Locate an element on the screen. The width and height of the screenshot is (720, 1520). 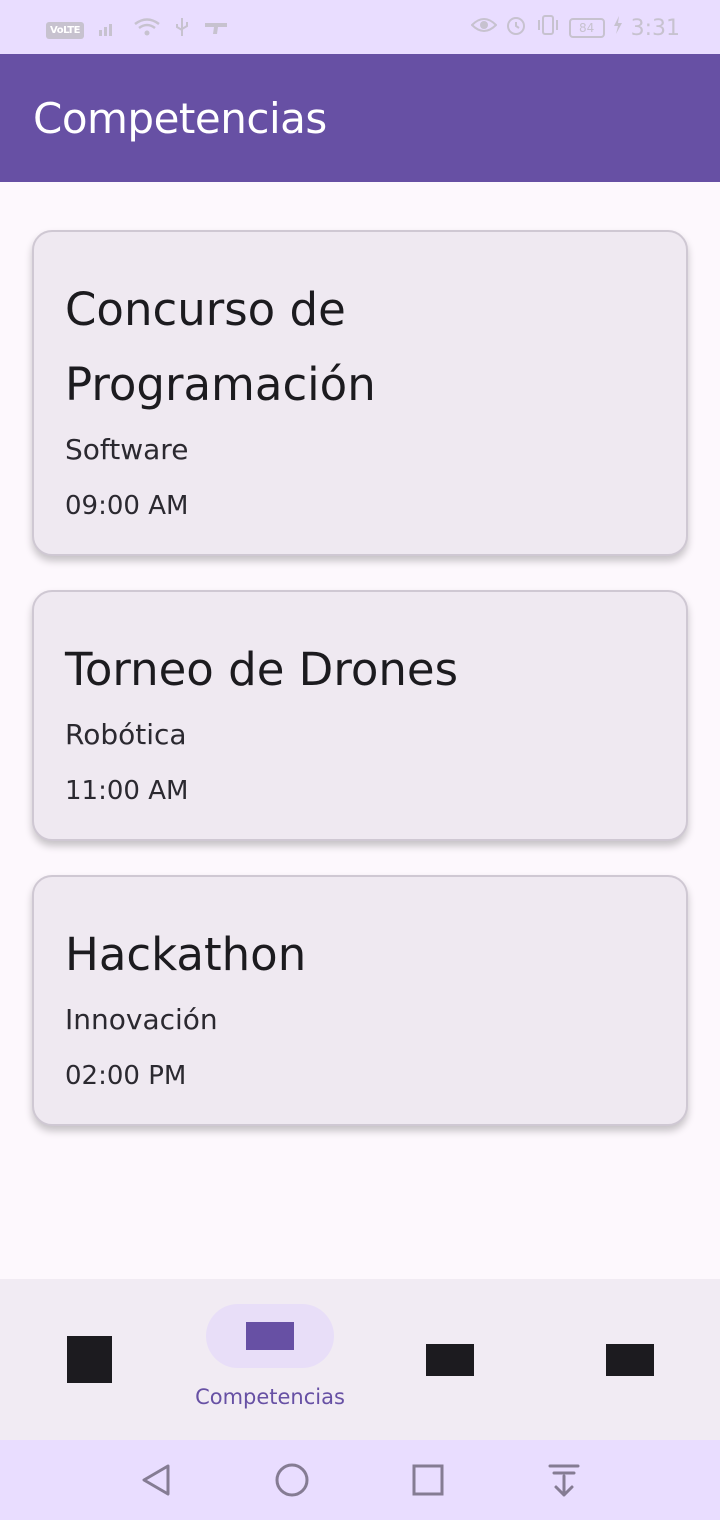
charging-icon is located at coordinates (618, 28).